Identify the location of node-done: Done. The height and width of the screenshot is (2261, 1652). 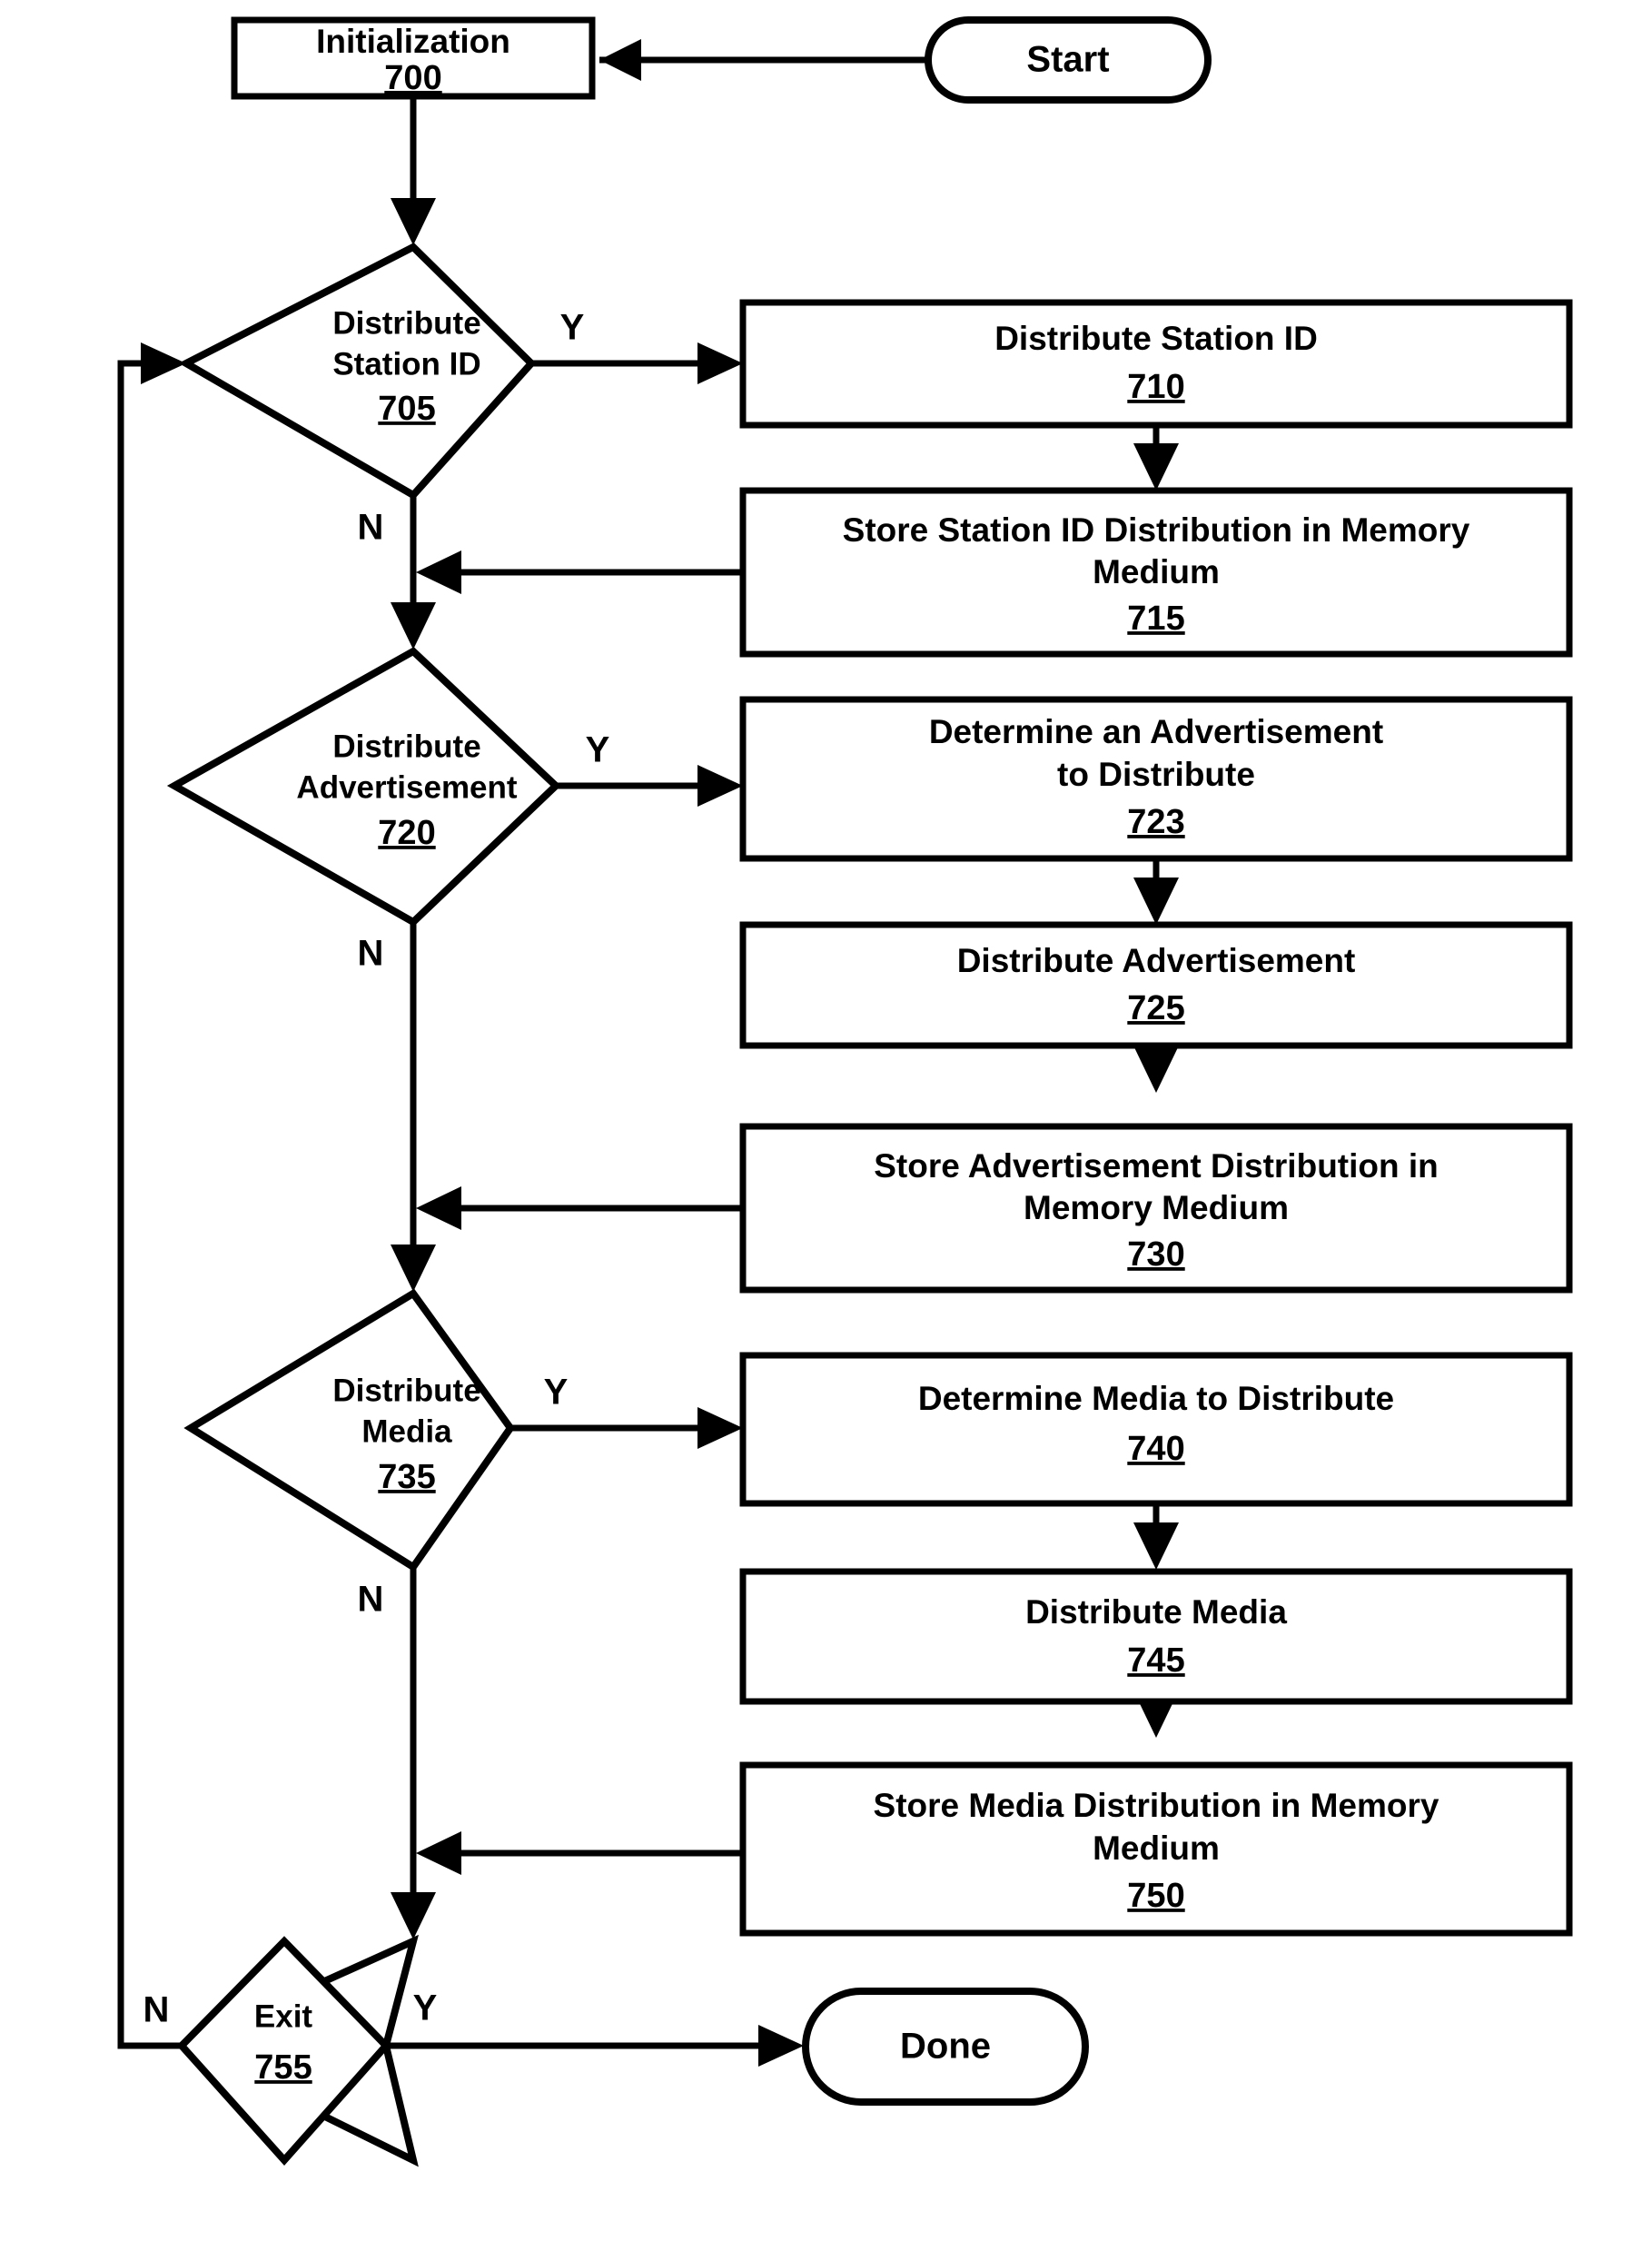
(945, 2047).